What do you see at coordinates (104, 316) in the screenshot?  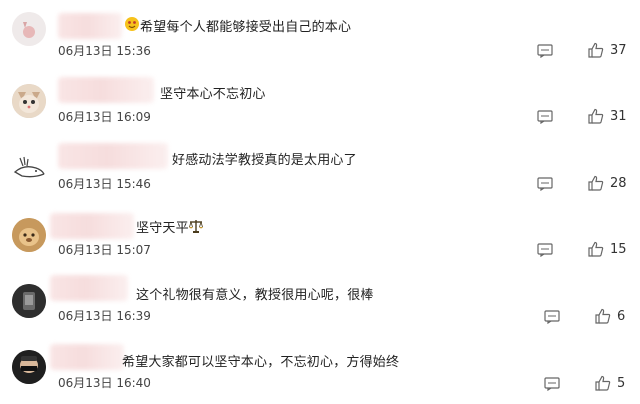 I see `comment-time: 06月13日 16:39` at bounding box center [104, 316].